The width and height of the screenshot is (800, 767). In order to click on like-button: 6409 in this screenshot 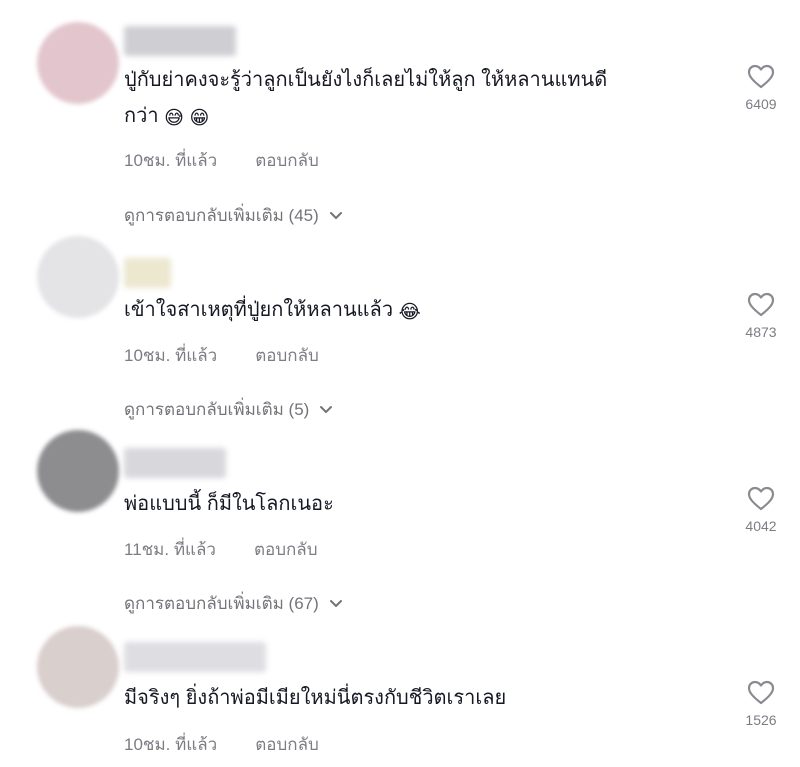, I will do `click(761, 88)`.